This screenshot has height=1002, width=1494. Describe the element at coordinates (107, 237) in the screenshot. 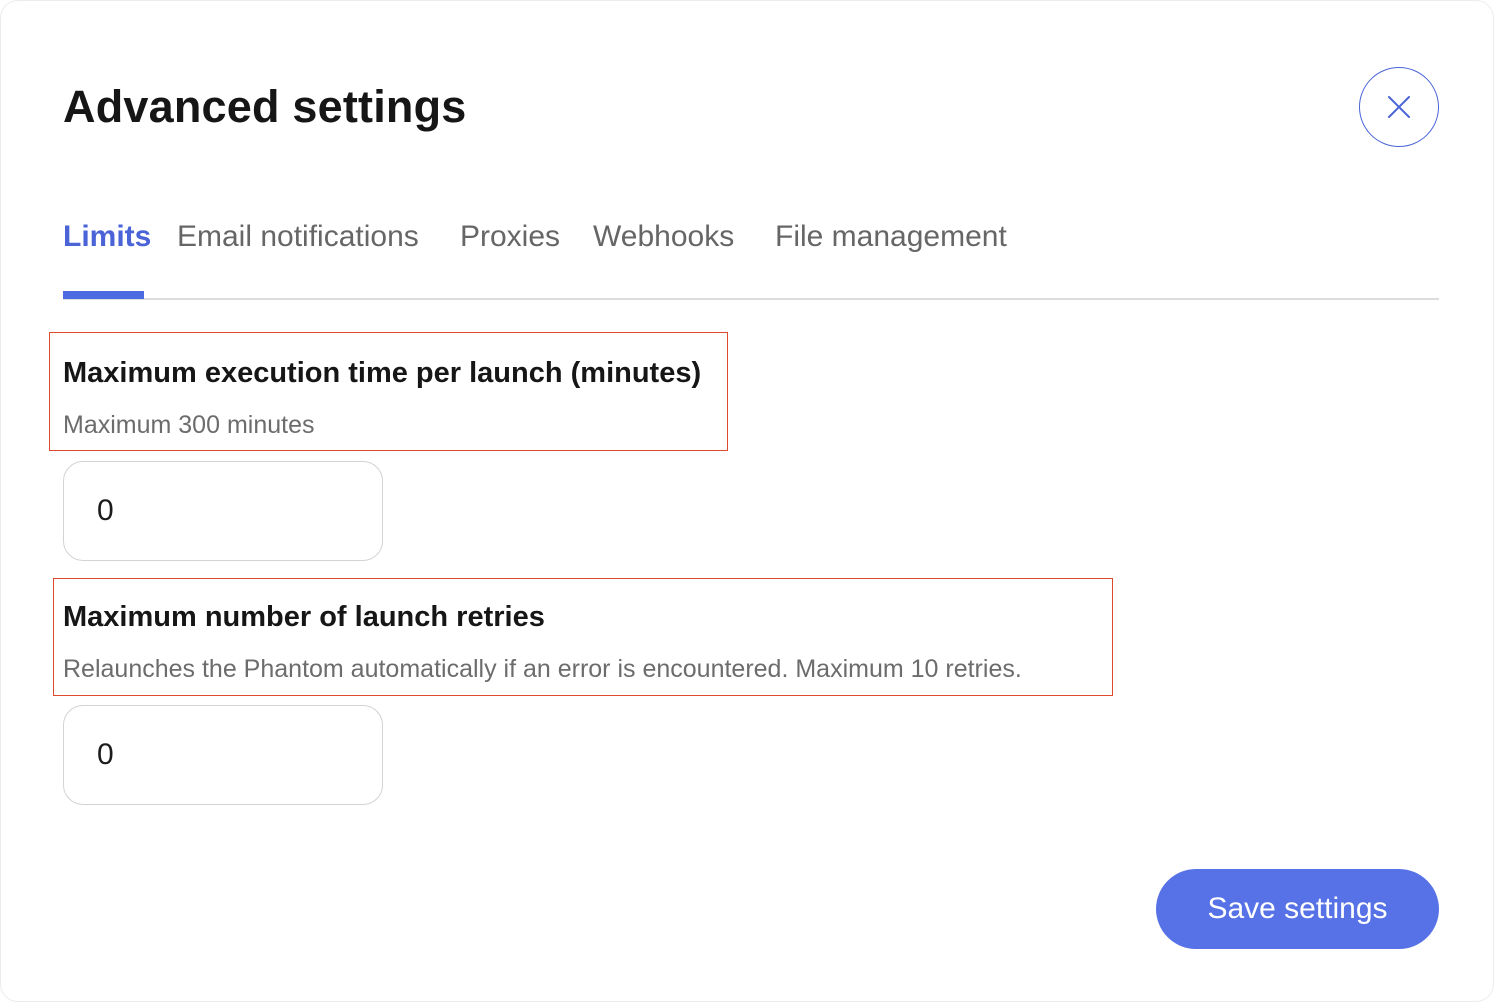

I see `tab-limits: Limits` at that location.